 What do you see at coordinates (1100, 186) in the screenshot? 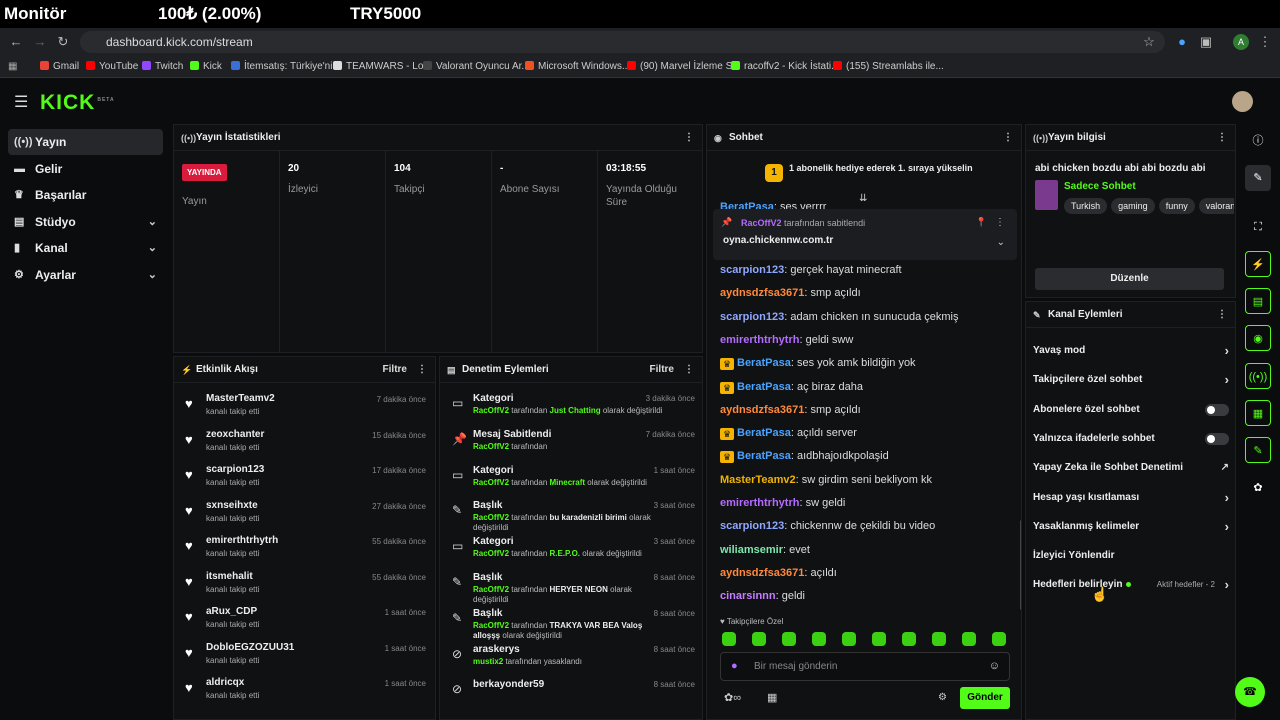
I see `category-name: Sadece Sohbet` at bounding box center [1100, 186].